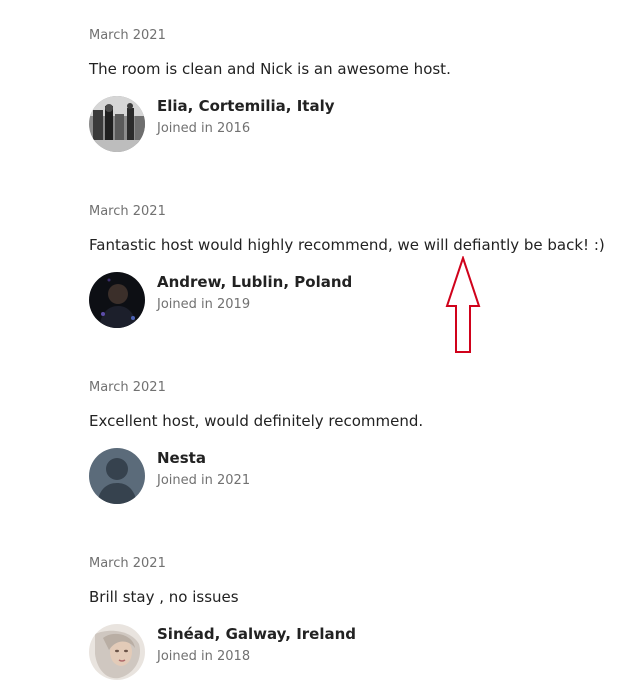 The height and width of the screenshot is (699, 630). I want to click on photo-avatar-light-icon, so click(117, 652).